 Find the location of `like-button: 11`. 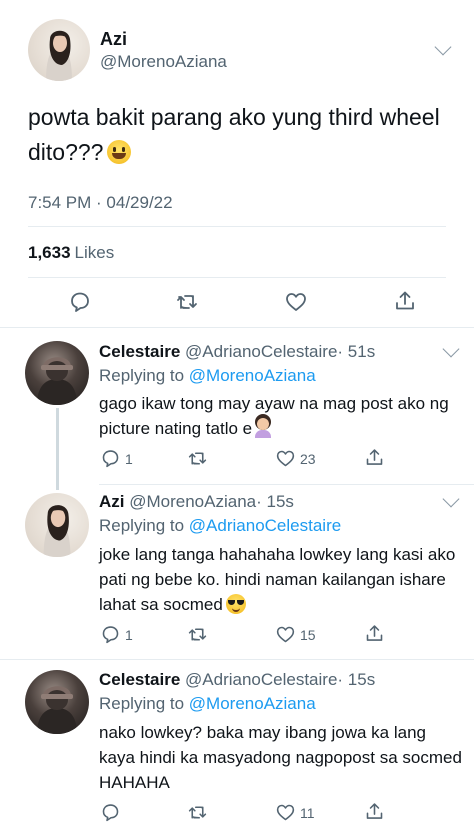

like-button: 11 is located at coordinates (295, 812).